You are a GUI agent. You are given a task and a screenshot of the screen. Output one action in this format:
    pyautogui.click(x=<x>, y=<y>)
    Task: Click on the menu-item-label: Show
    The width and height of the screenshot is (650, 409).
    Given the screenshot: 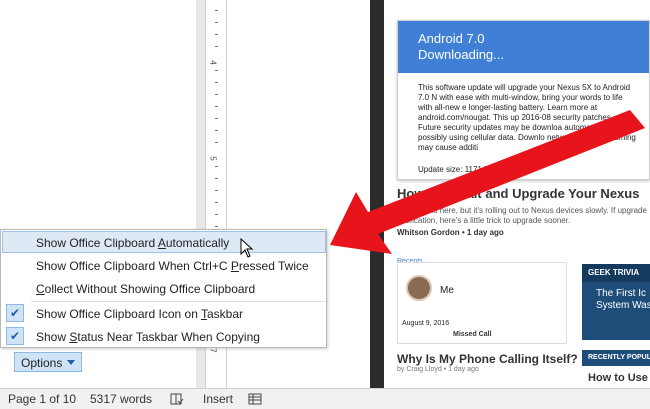 What is the action you would take?
    pyautogui.click(x=53, y=337)
    